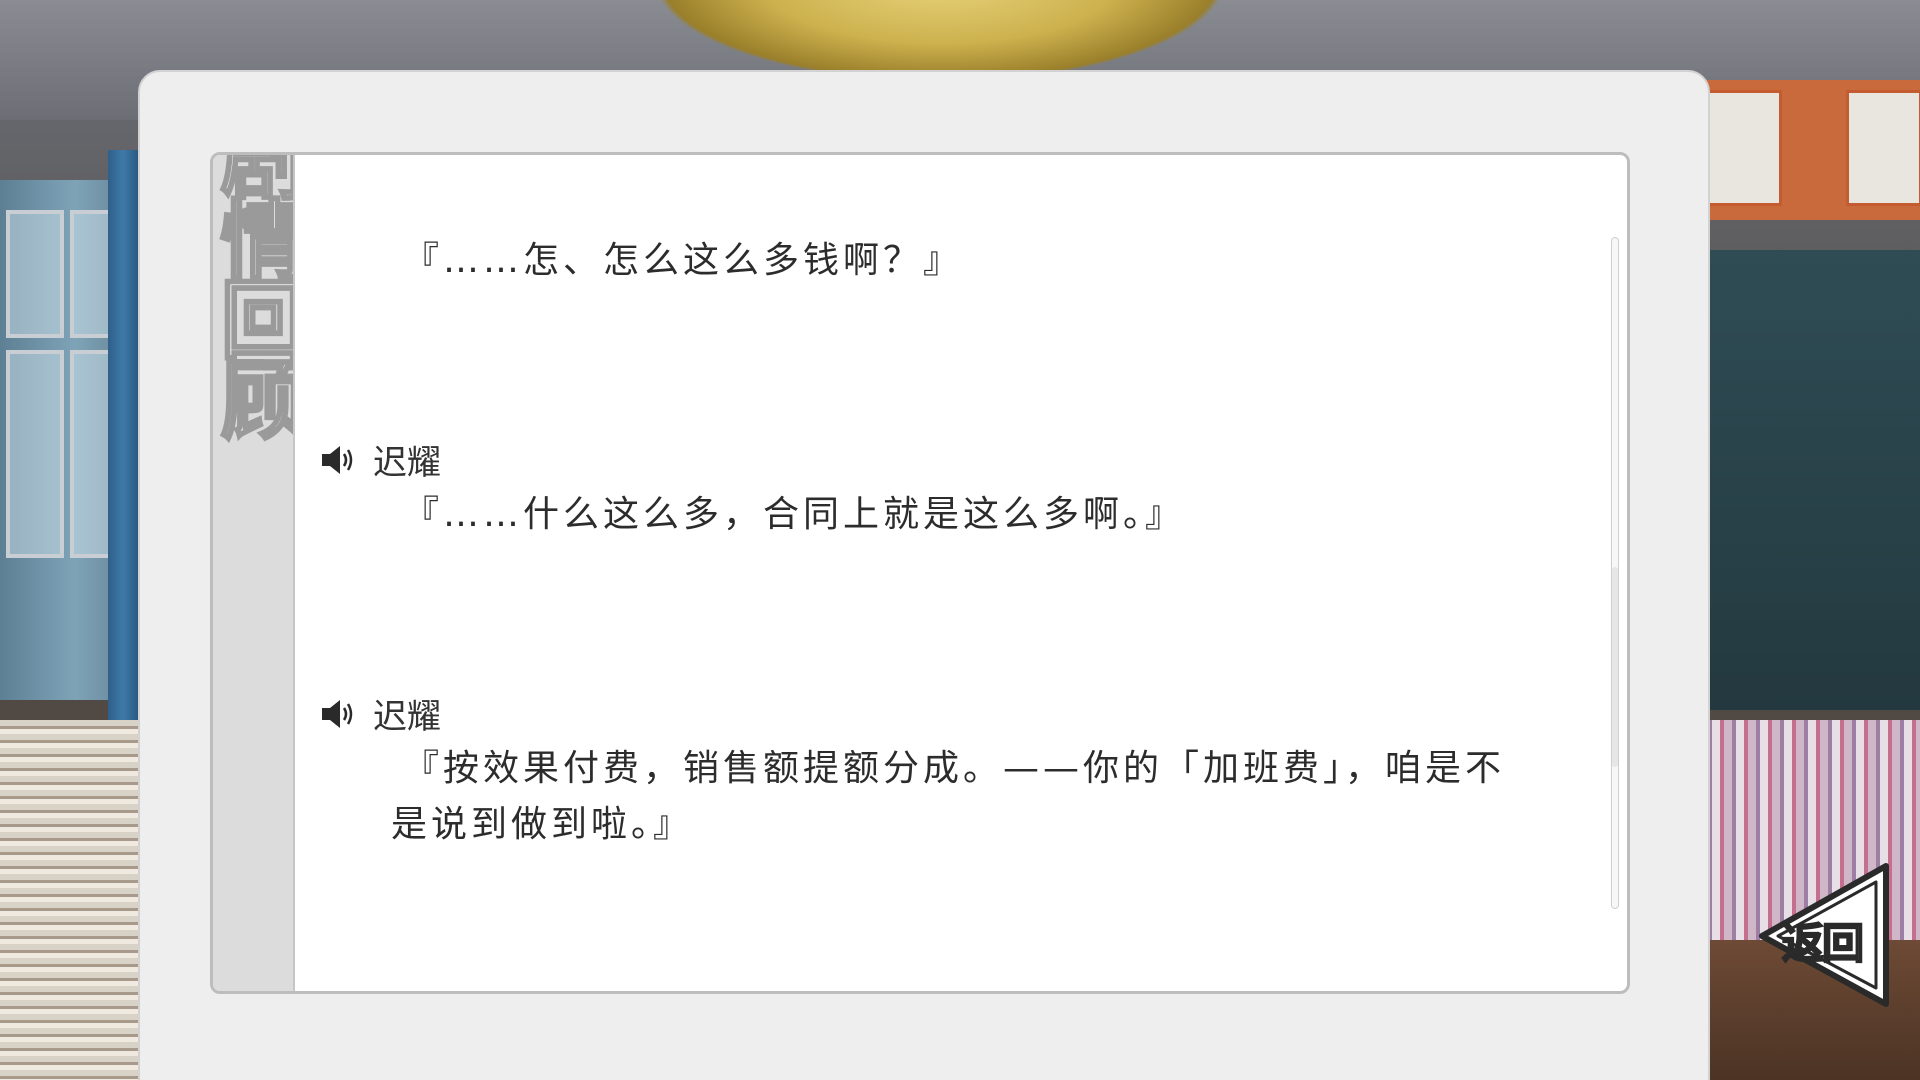  Describe the element at coordinates (254, 573) in the screenshot. I see `backlog-side-strip: 剧情回顾` at that location.